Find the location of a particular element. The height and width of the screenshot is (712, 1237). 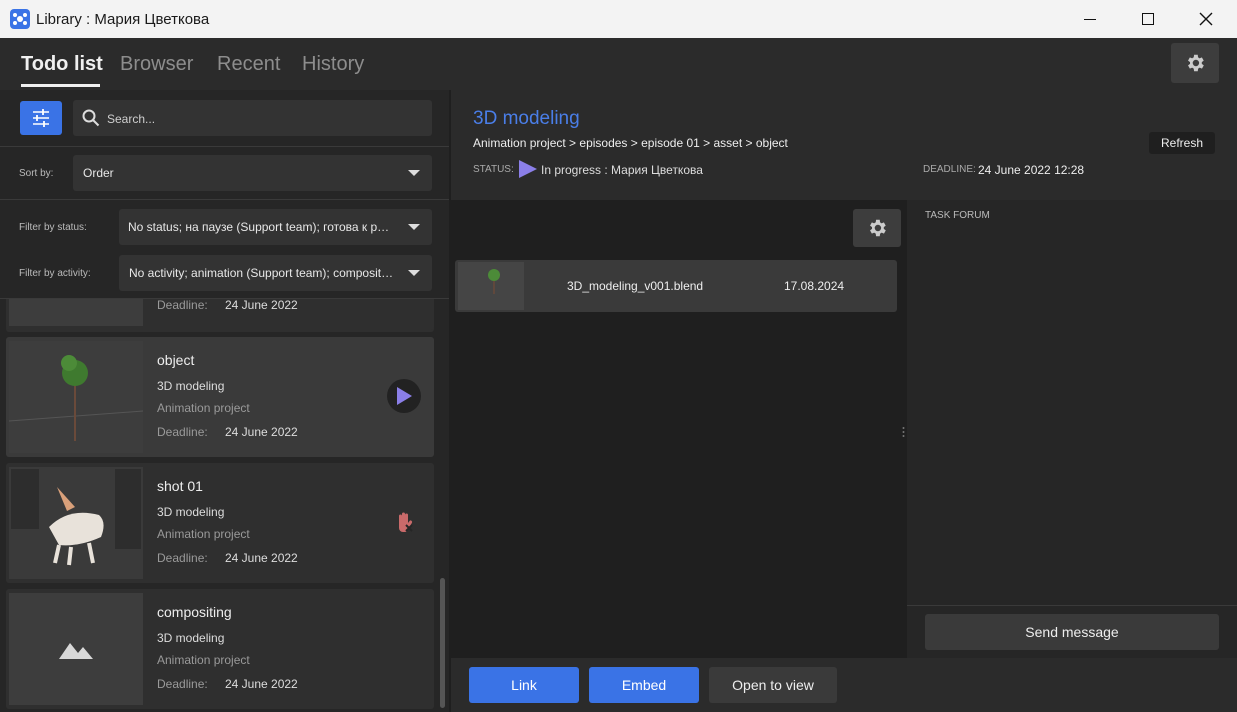

maximize-icon is located at coordinates (1148, 19).